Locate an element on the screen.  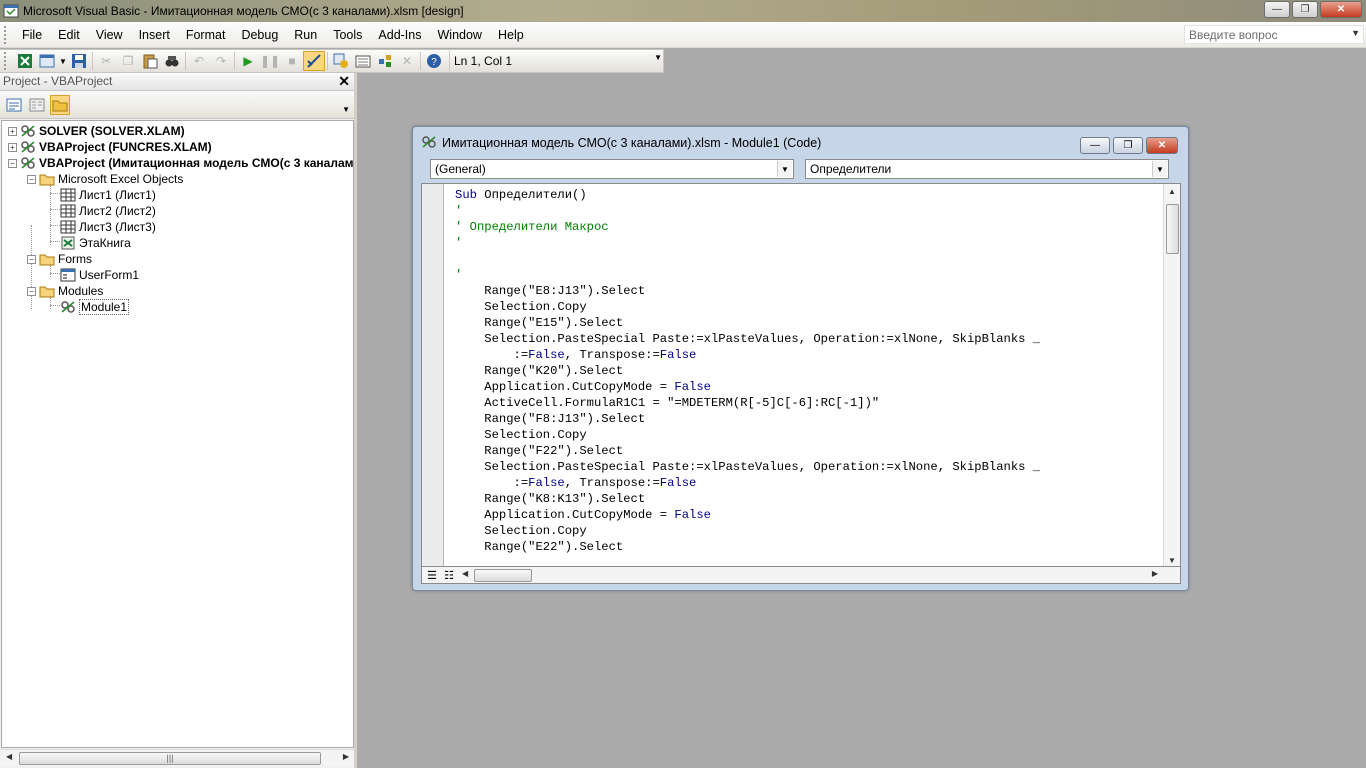
ask-question-box: Введите вопрос ▼ is located at coordinates (1274, 34).